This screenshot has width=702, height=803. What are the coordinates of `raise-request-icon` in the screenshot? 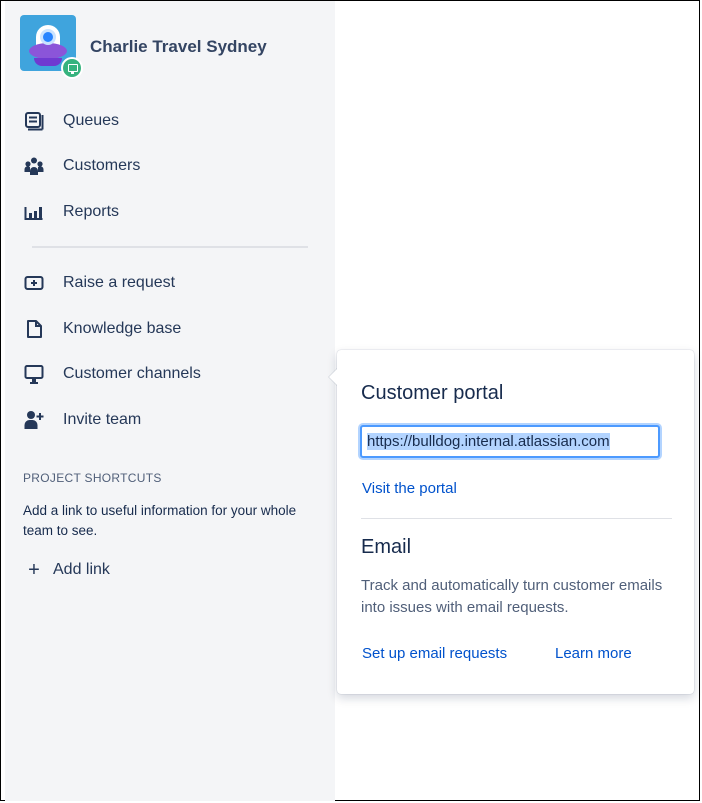 It's located at (34, 283).